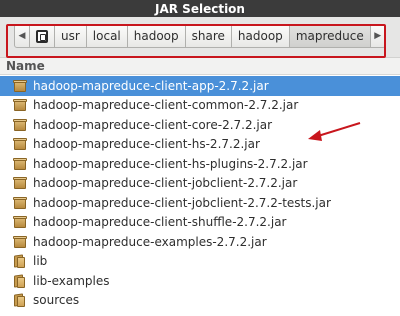 This screenshot has height=316, width=400. What do you see at coordinates (151, 85) in the screenshot?
I see `file-name: hadoop-mapreduce-client-app-2.7.2.jar` at bounding box center [151, 85].